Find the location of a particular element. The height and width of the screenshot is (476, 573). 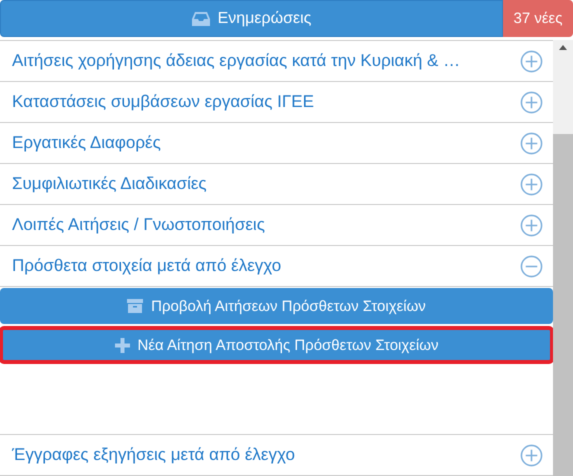

section-title: Πρόσθετα στοιχεία μετά από έλεγχο is located at coordinates (147, 266).